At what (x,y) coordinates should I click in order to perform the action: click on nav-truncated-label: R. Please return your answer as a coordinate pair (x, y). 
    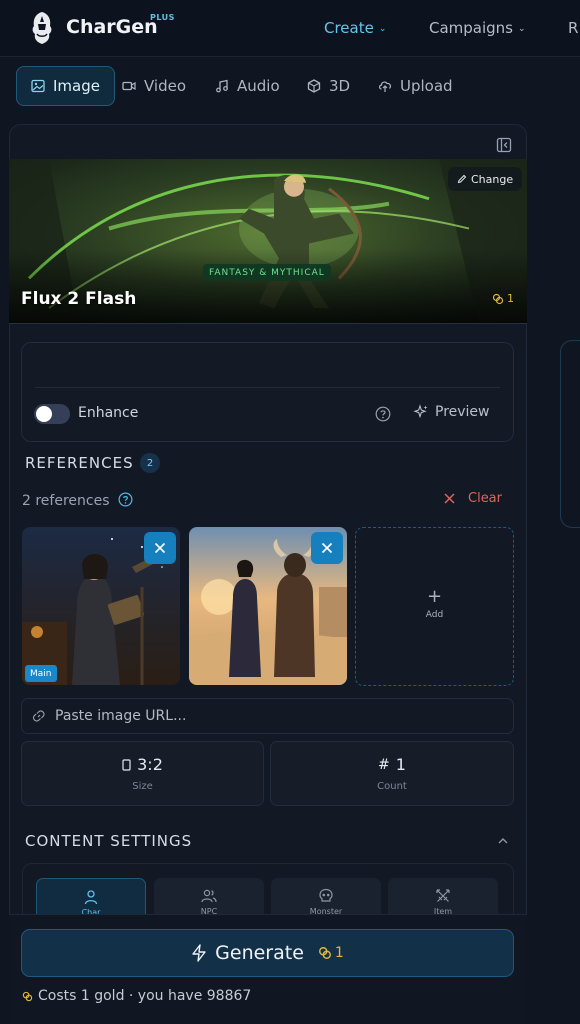
    Looking at the image, I should click on (573, 28).